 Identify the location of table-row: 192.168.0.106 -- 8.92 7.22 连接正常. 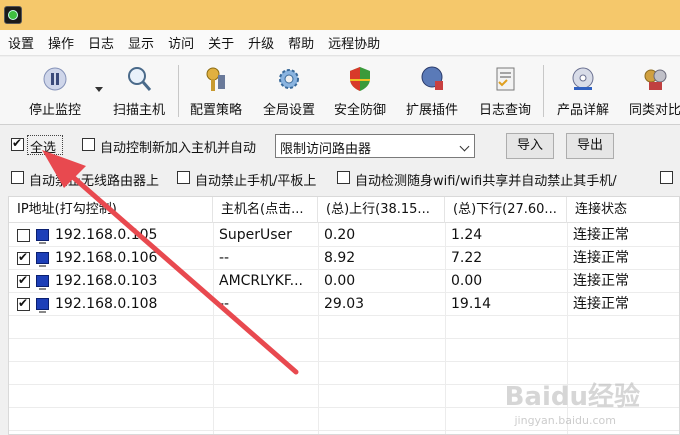
(344, 258).